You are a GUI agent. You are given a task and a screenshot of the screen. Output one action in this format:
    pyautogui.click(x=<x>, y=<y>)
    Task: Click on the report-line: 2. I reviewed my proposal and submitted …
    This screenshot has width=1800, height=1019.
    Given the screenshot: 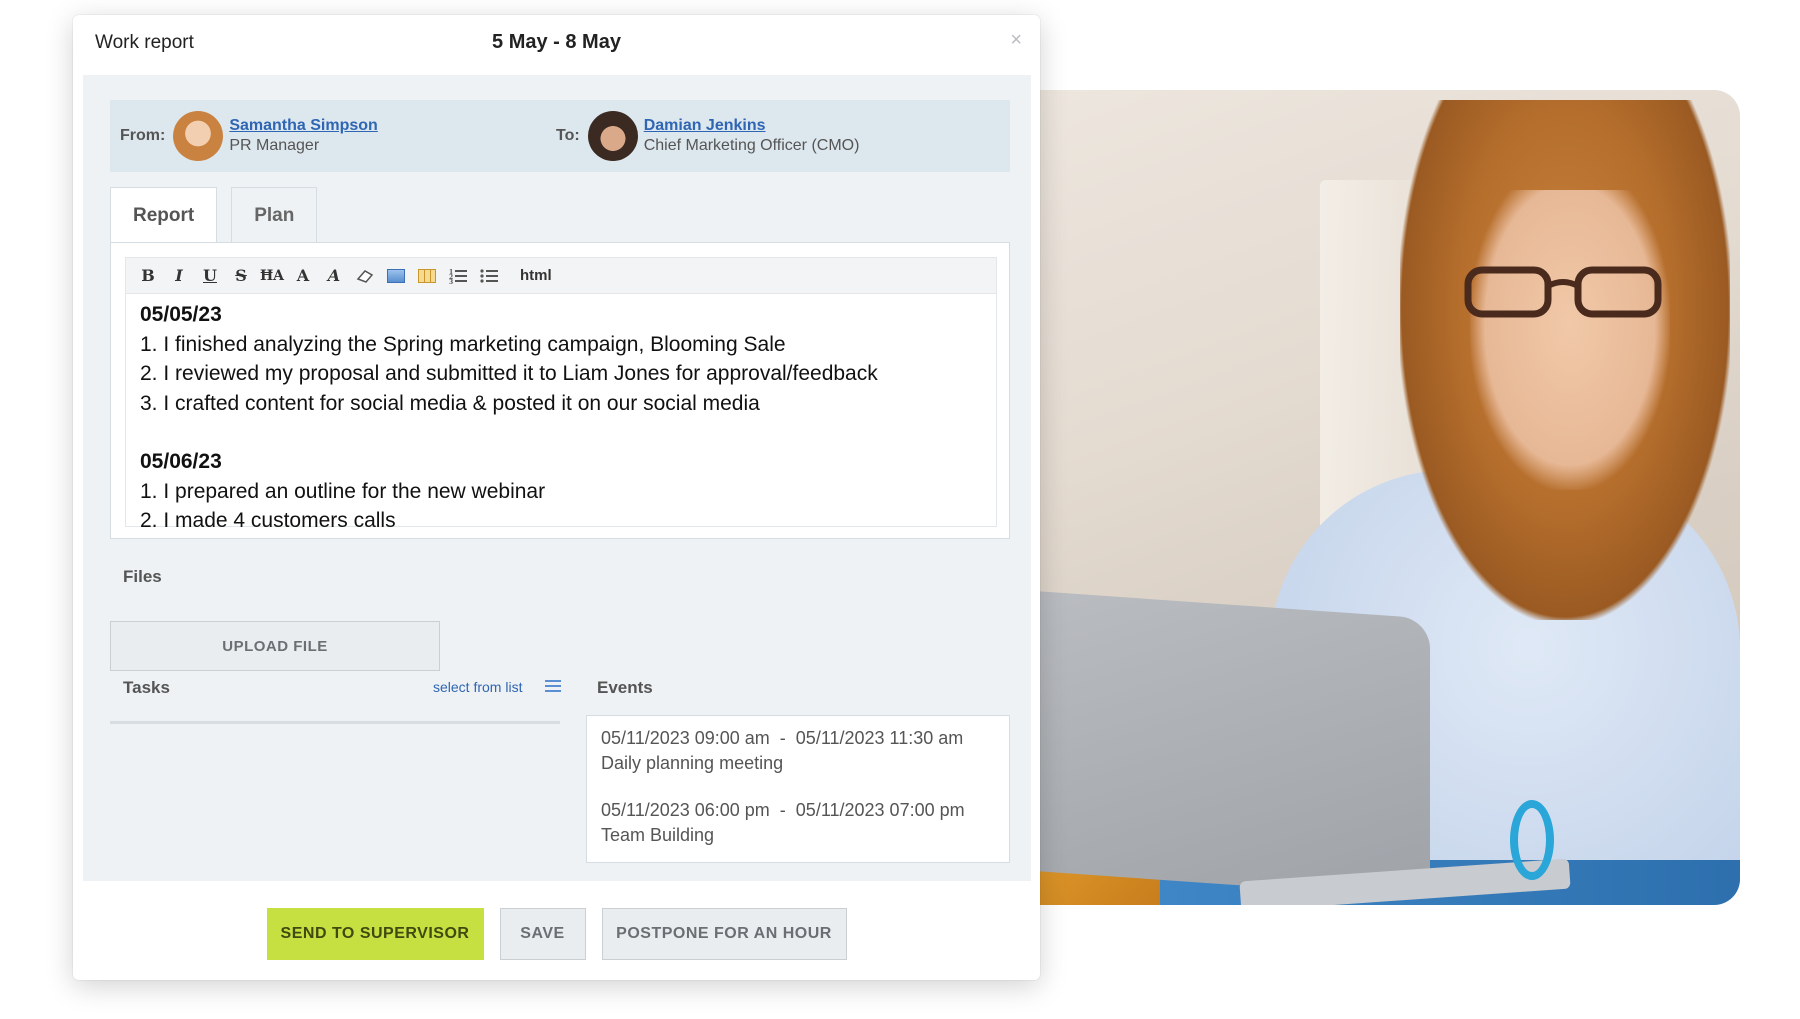 What is the action you would take?
    pyautogui.click(x=509, y=373)
    